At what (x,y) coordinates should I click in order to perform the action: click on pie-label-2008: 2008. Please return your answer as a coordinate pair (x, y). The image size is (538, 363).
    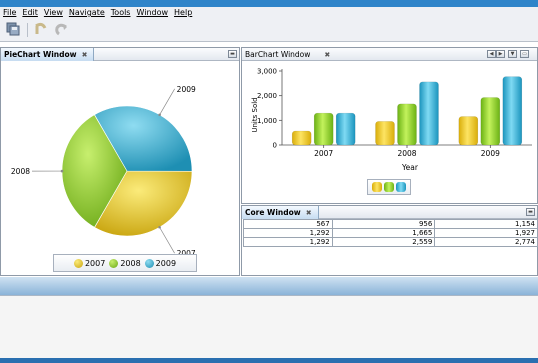
    Looking at the image, I should click on (20, 171).